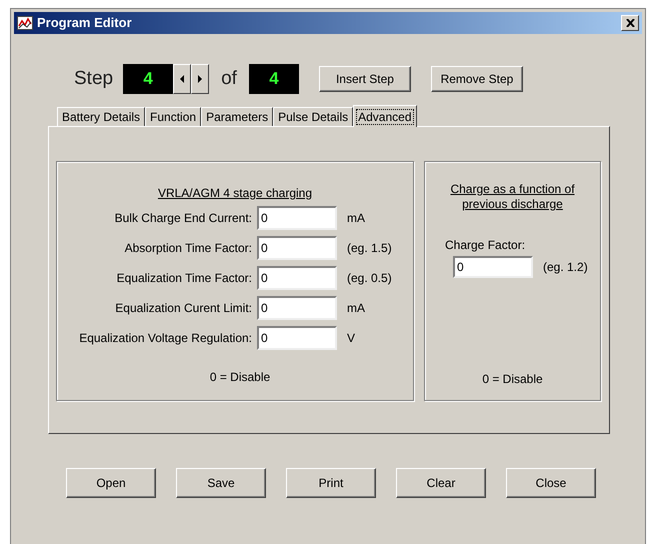  I want to click on dialog-button: Save, so click(221, 483).